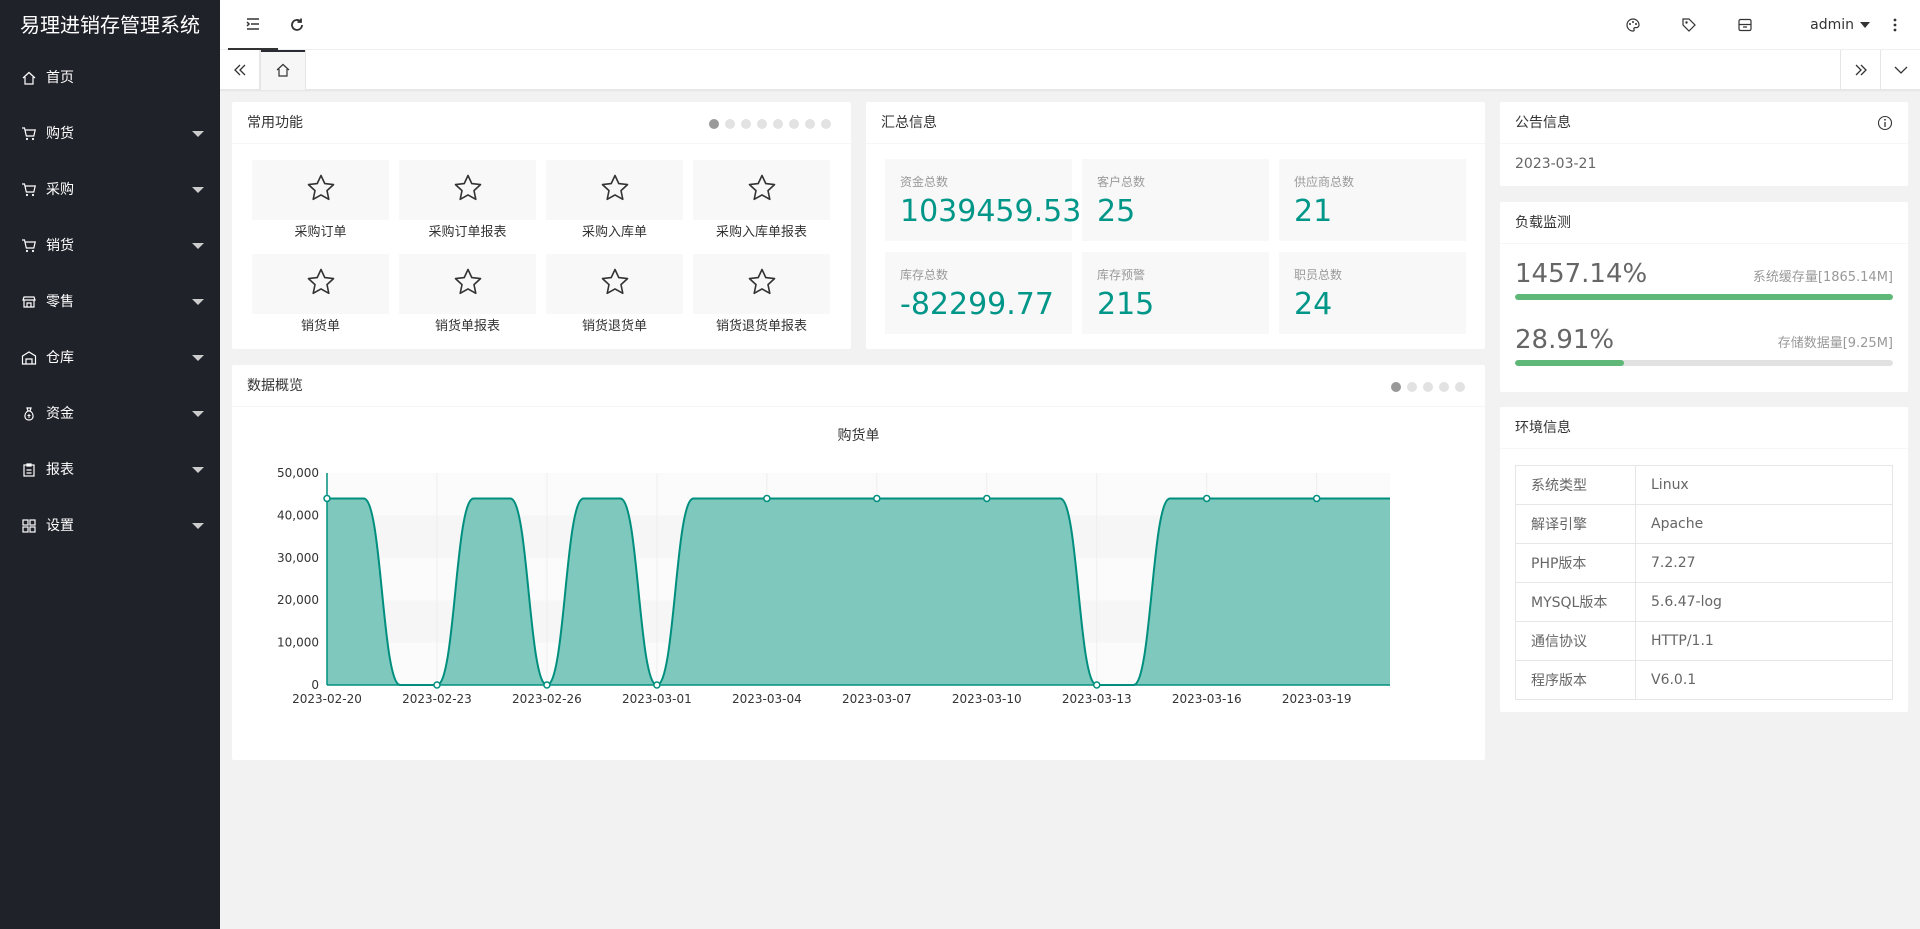 This screenshot has width=1920, height=929. I want to click on tab-home, so click(283, 70).